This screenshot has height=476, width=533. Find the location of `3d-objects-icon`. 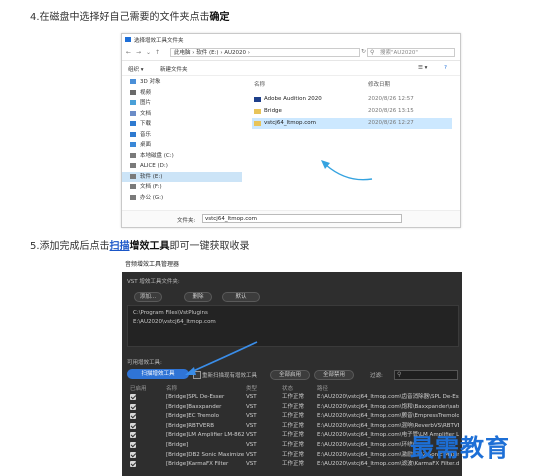

3d-objects-icon is located at coordinates (133, 81).